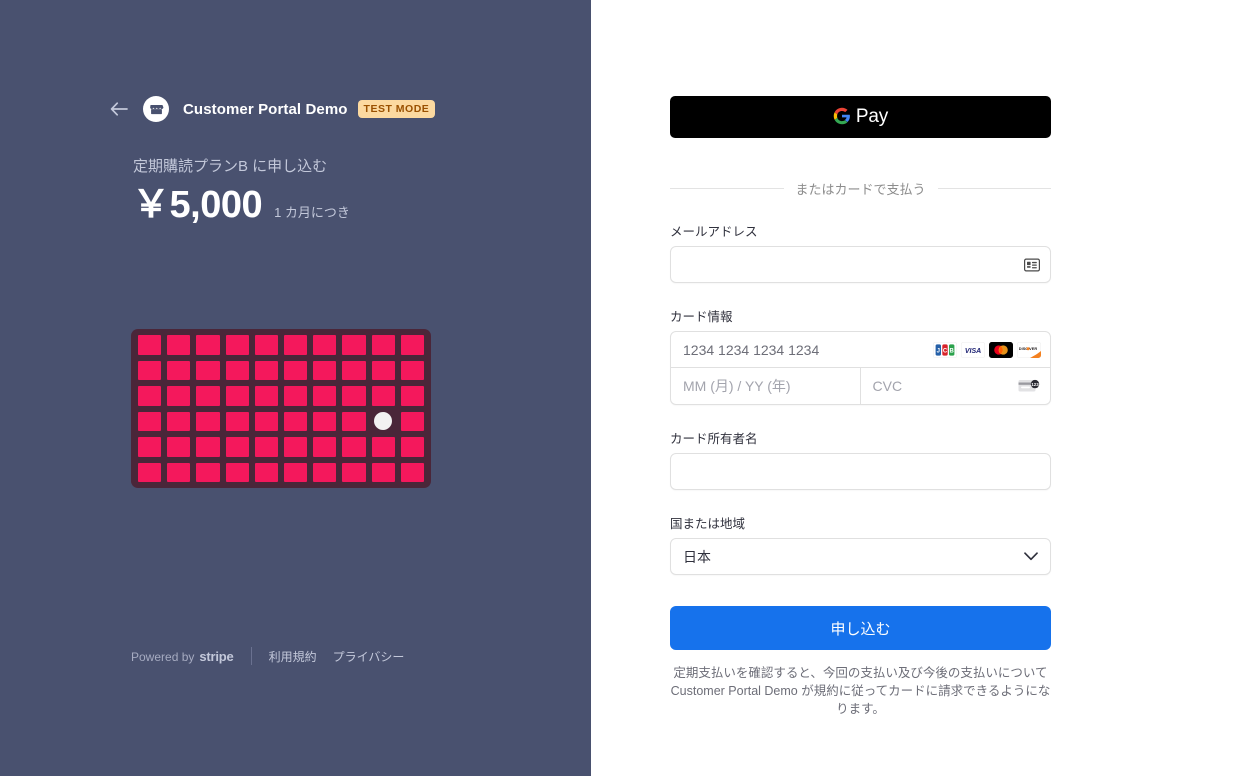 The width and height of the screenshot is (1249, 776). What do you see at coordinates (163, 656) in the screenshot?
I see `powered-by-text: Powered by` at bounding box center [163, 656].